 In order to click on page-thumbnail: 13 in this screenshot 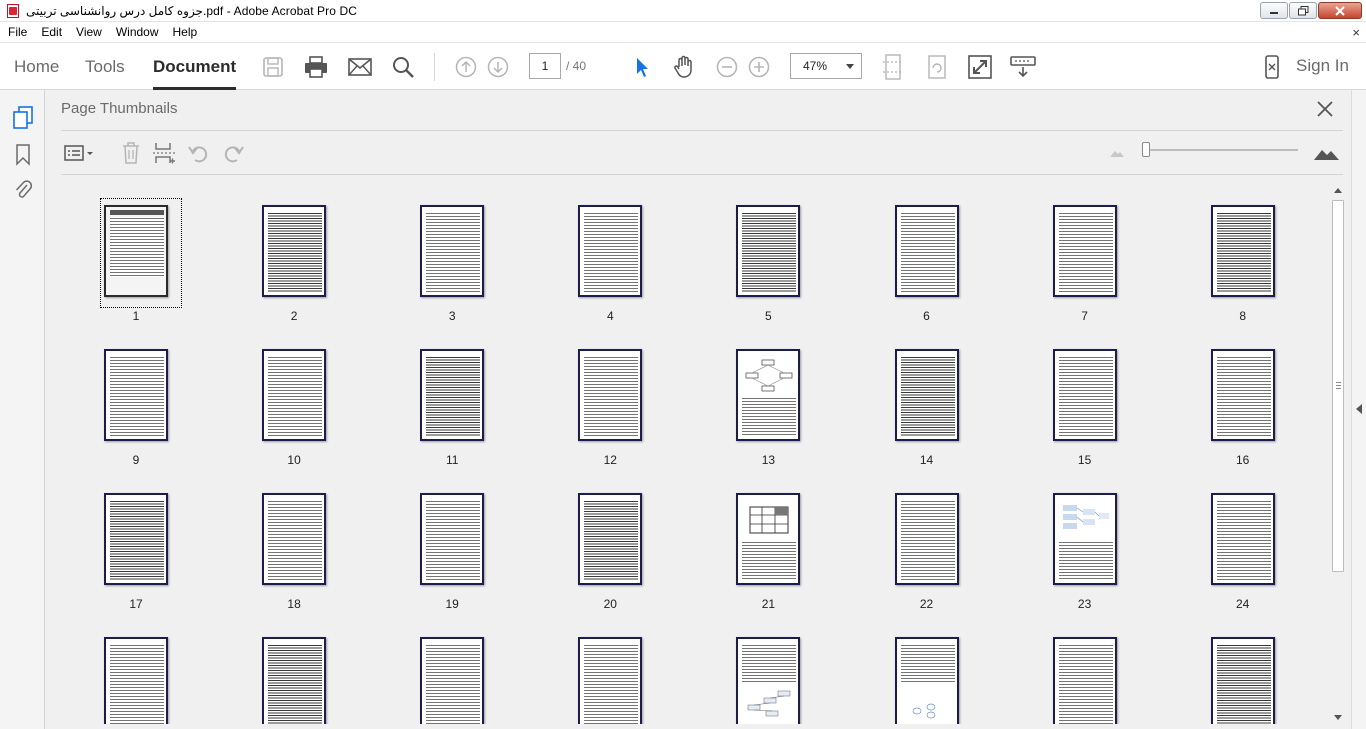, I will do `click(768, 401)`.